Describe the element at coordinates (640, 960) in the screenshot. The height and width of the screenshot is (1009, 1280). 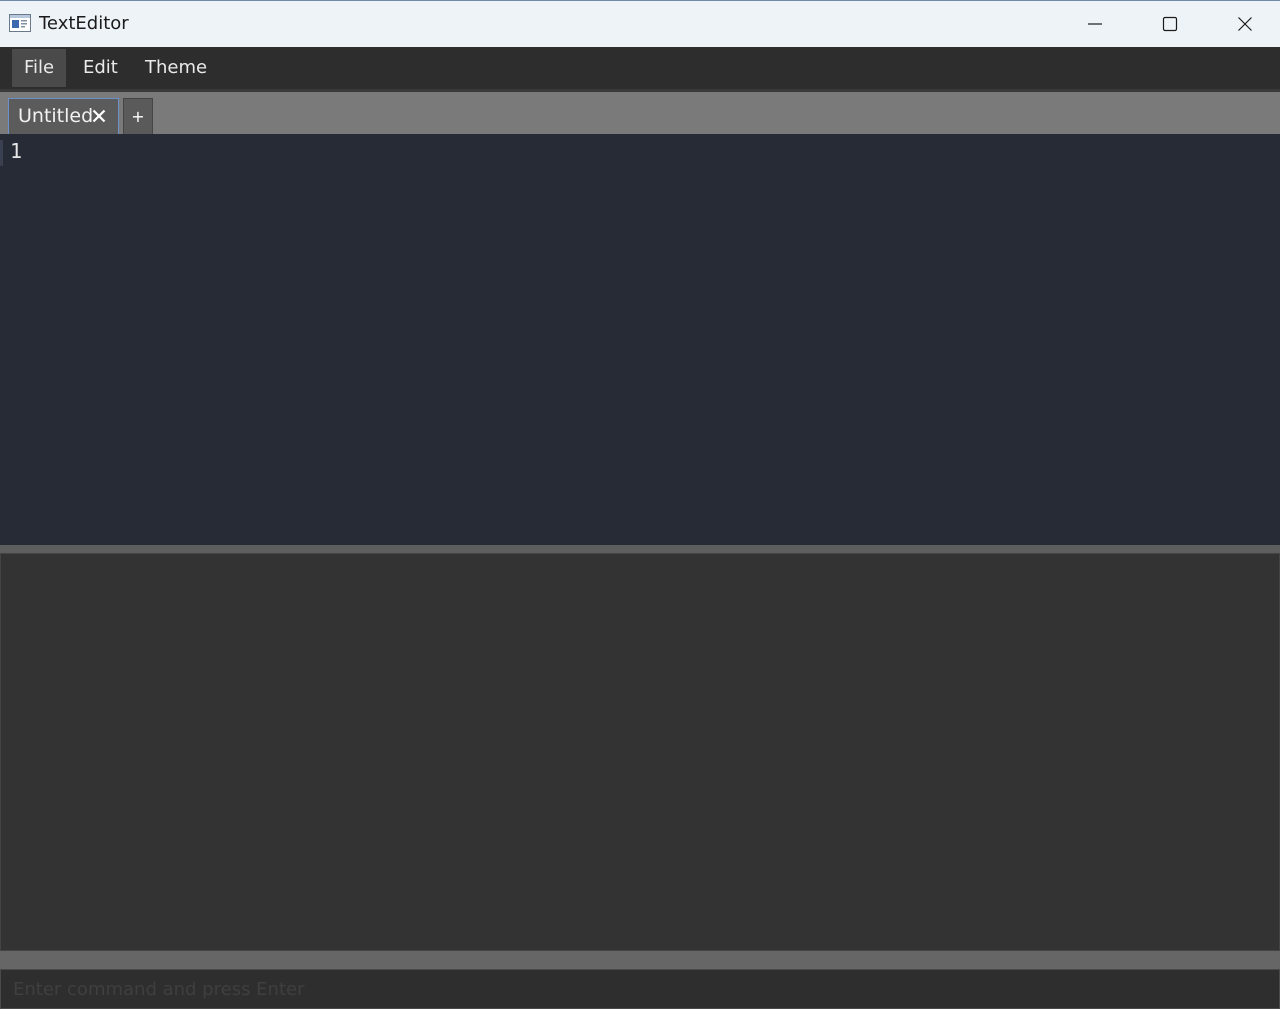
I see `command-divider` at that location.